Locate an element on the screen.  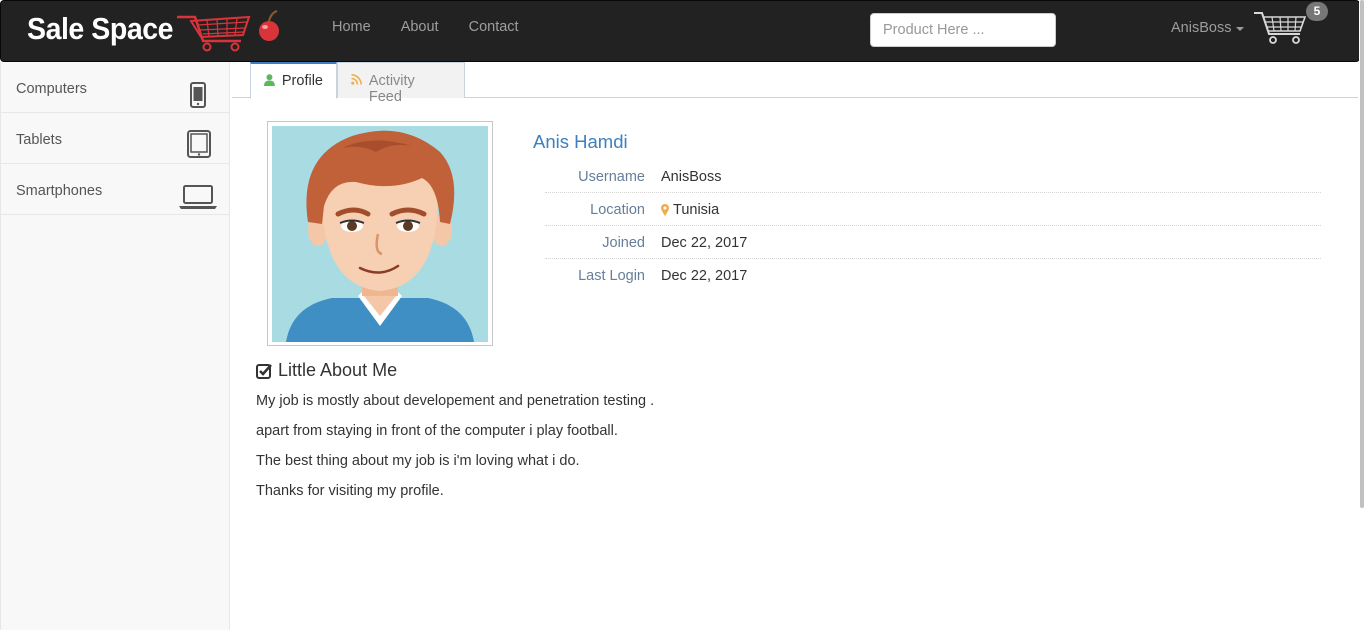
shopping-cart-logo-icon is located at coordinates (228, 31).